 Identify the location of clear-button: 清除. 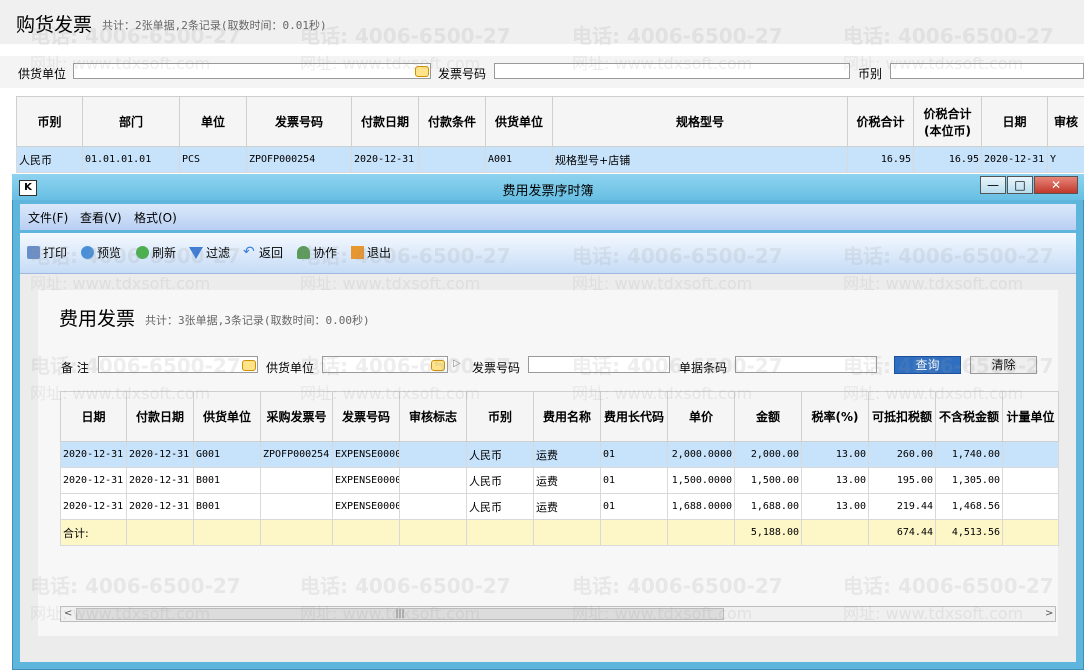
(1003, 365).